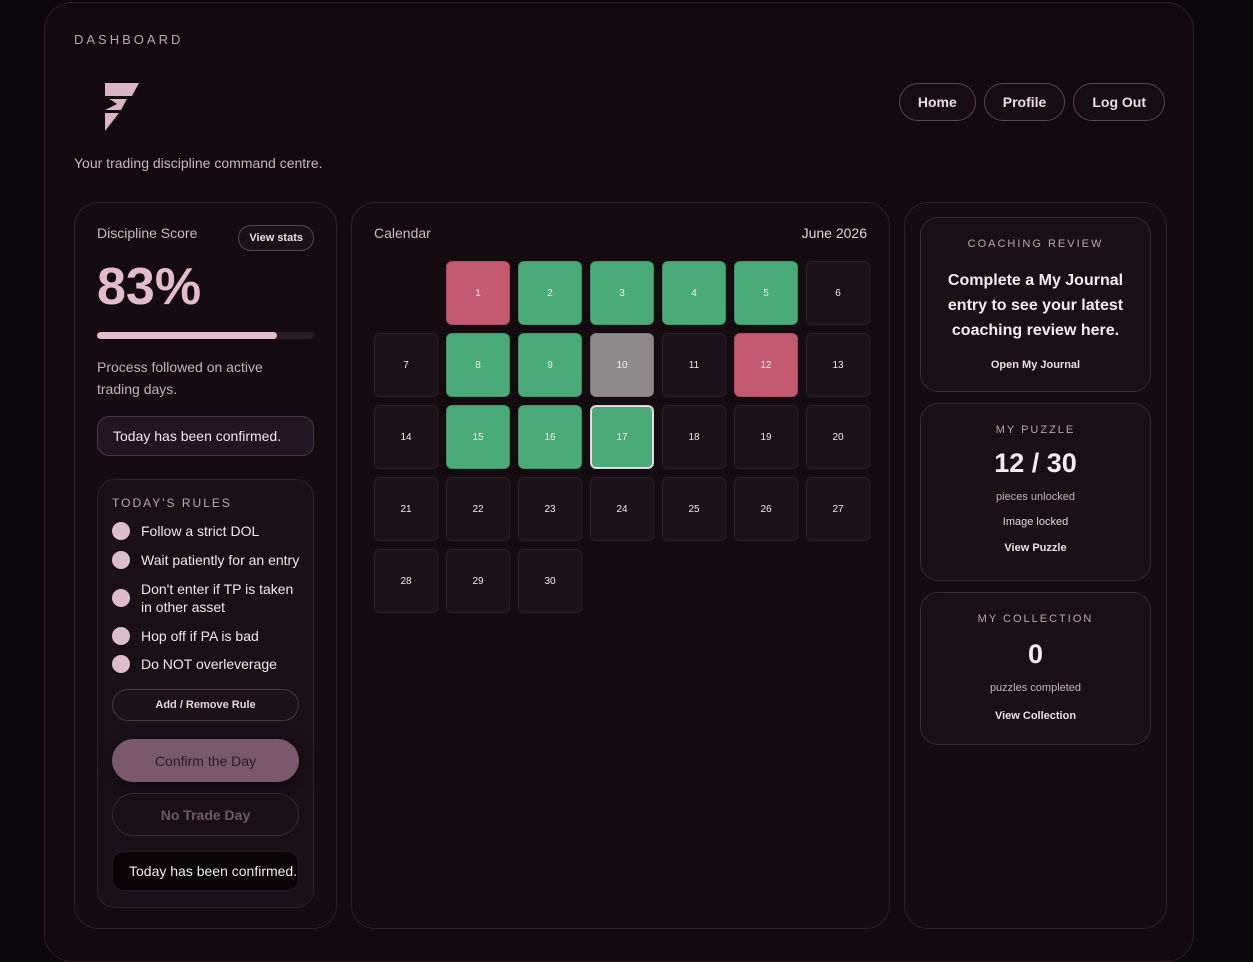 This screenshot has height=962, width=1253. I want to click on calendar-day: 8, so click(478, 365).